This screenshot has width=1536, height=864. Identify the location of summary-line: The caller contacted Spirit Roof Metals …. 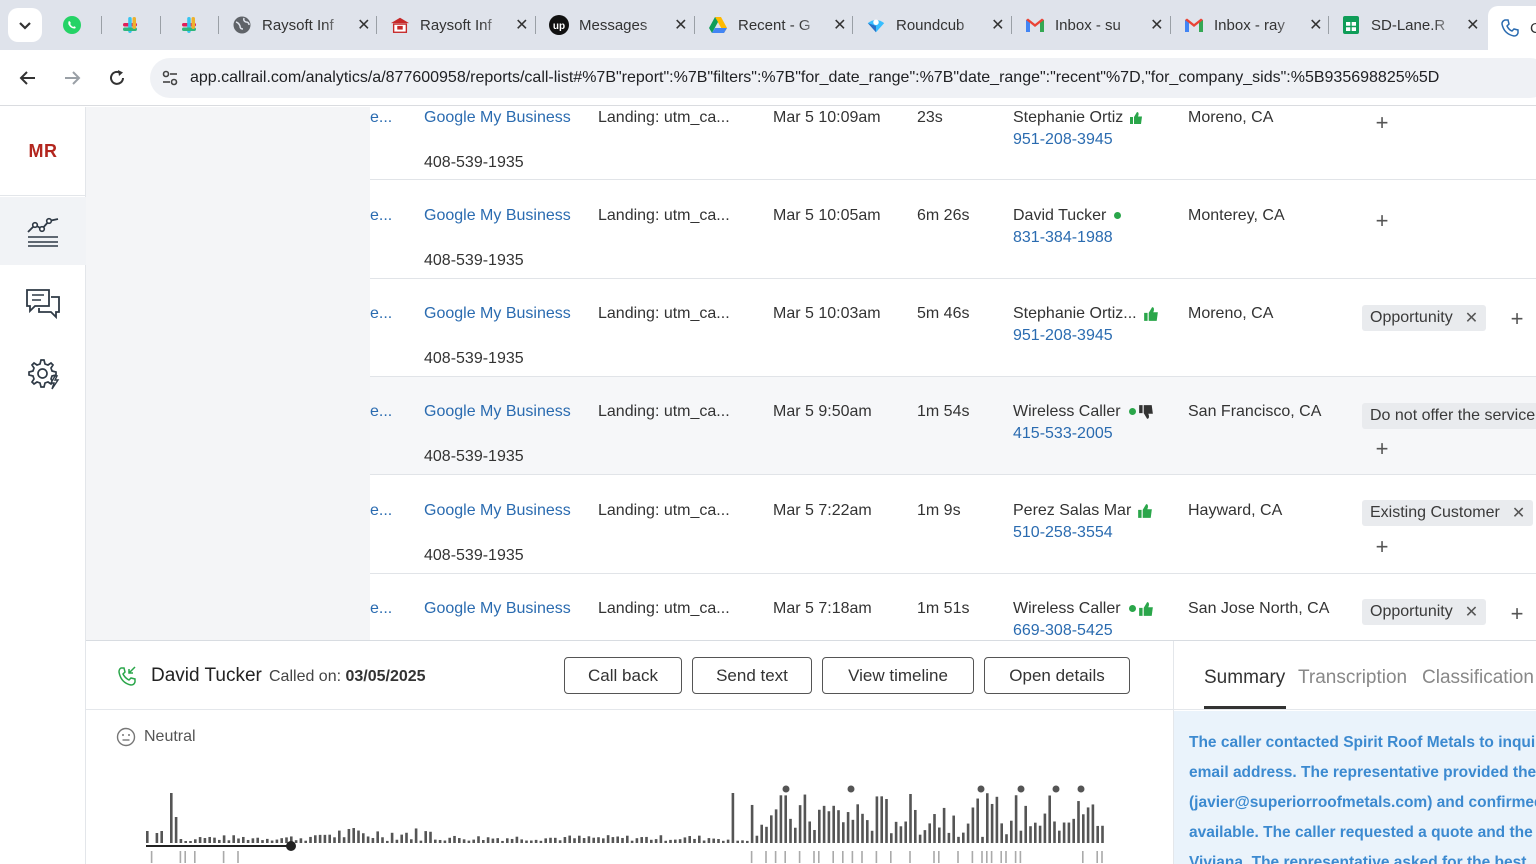
(1362, 742).